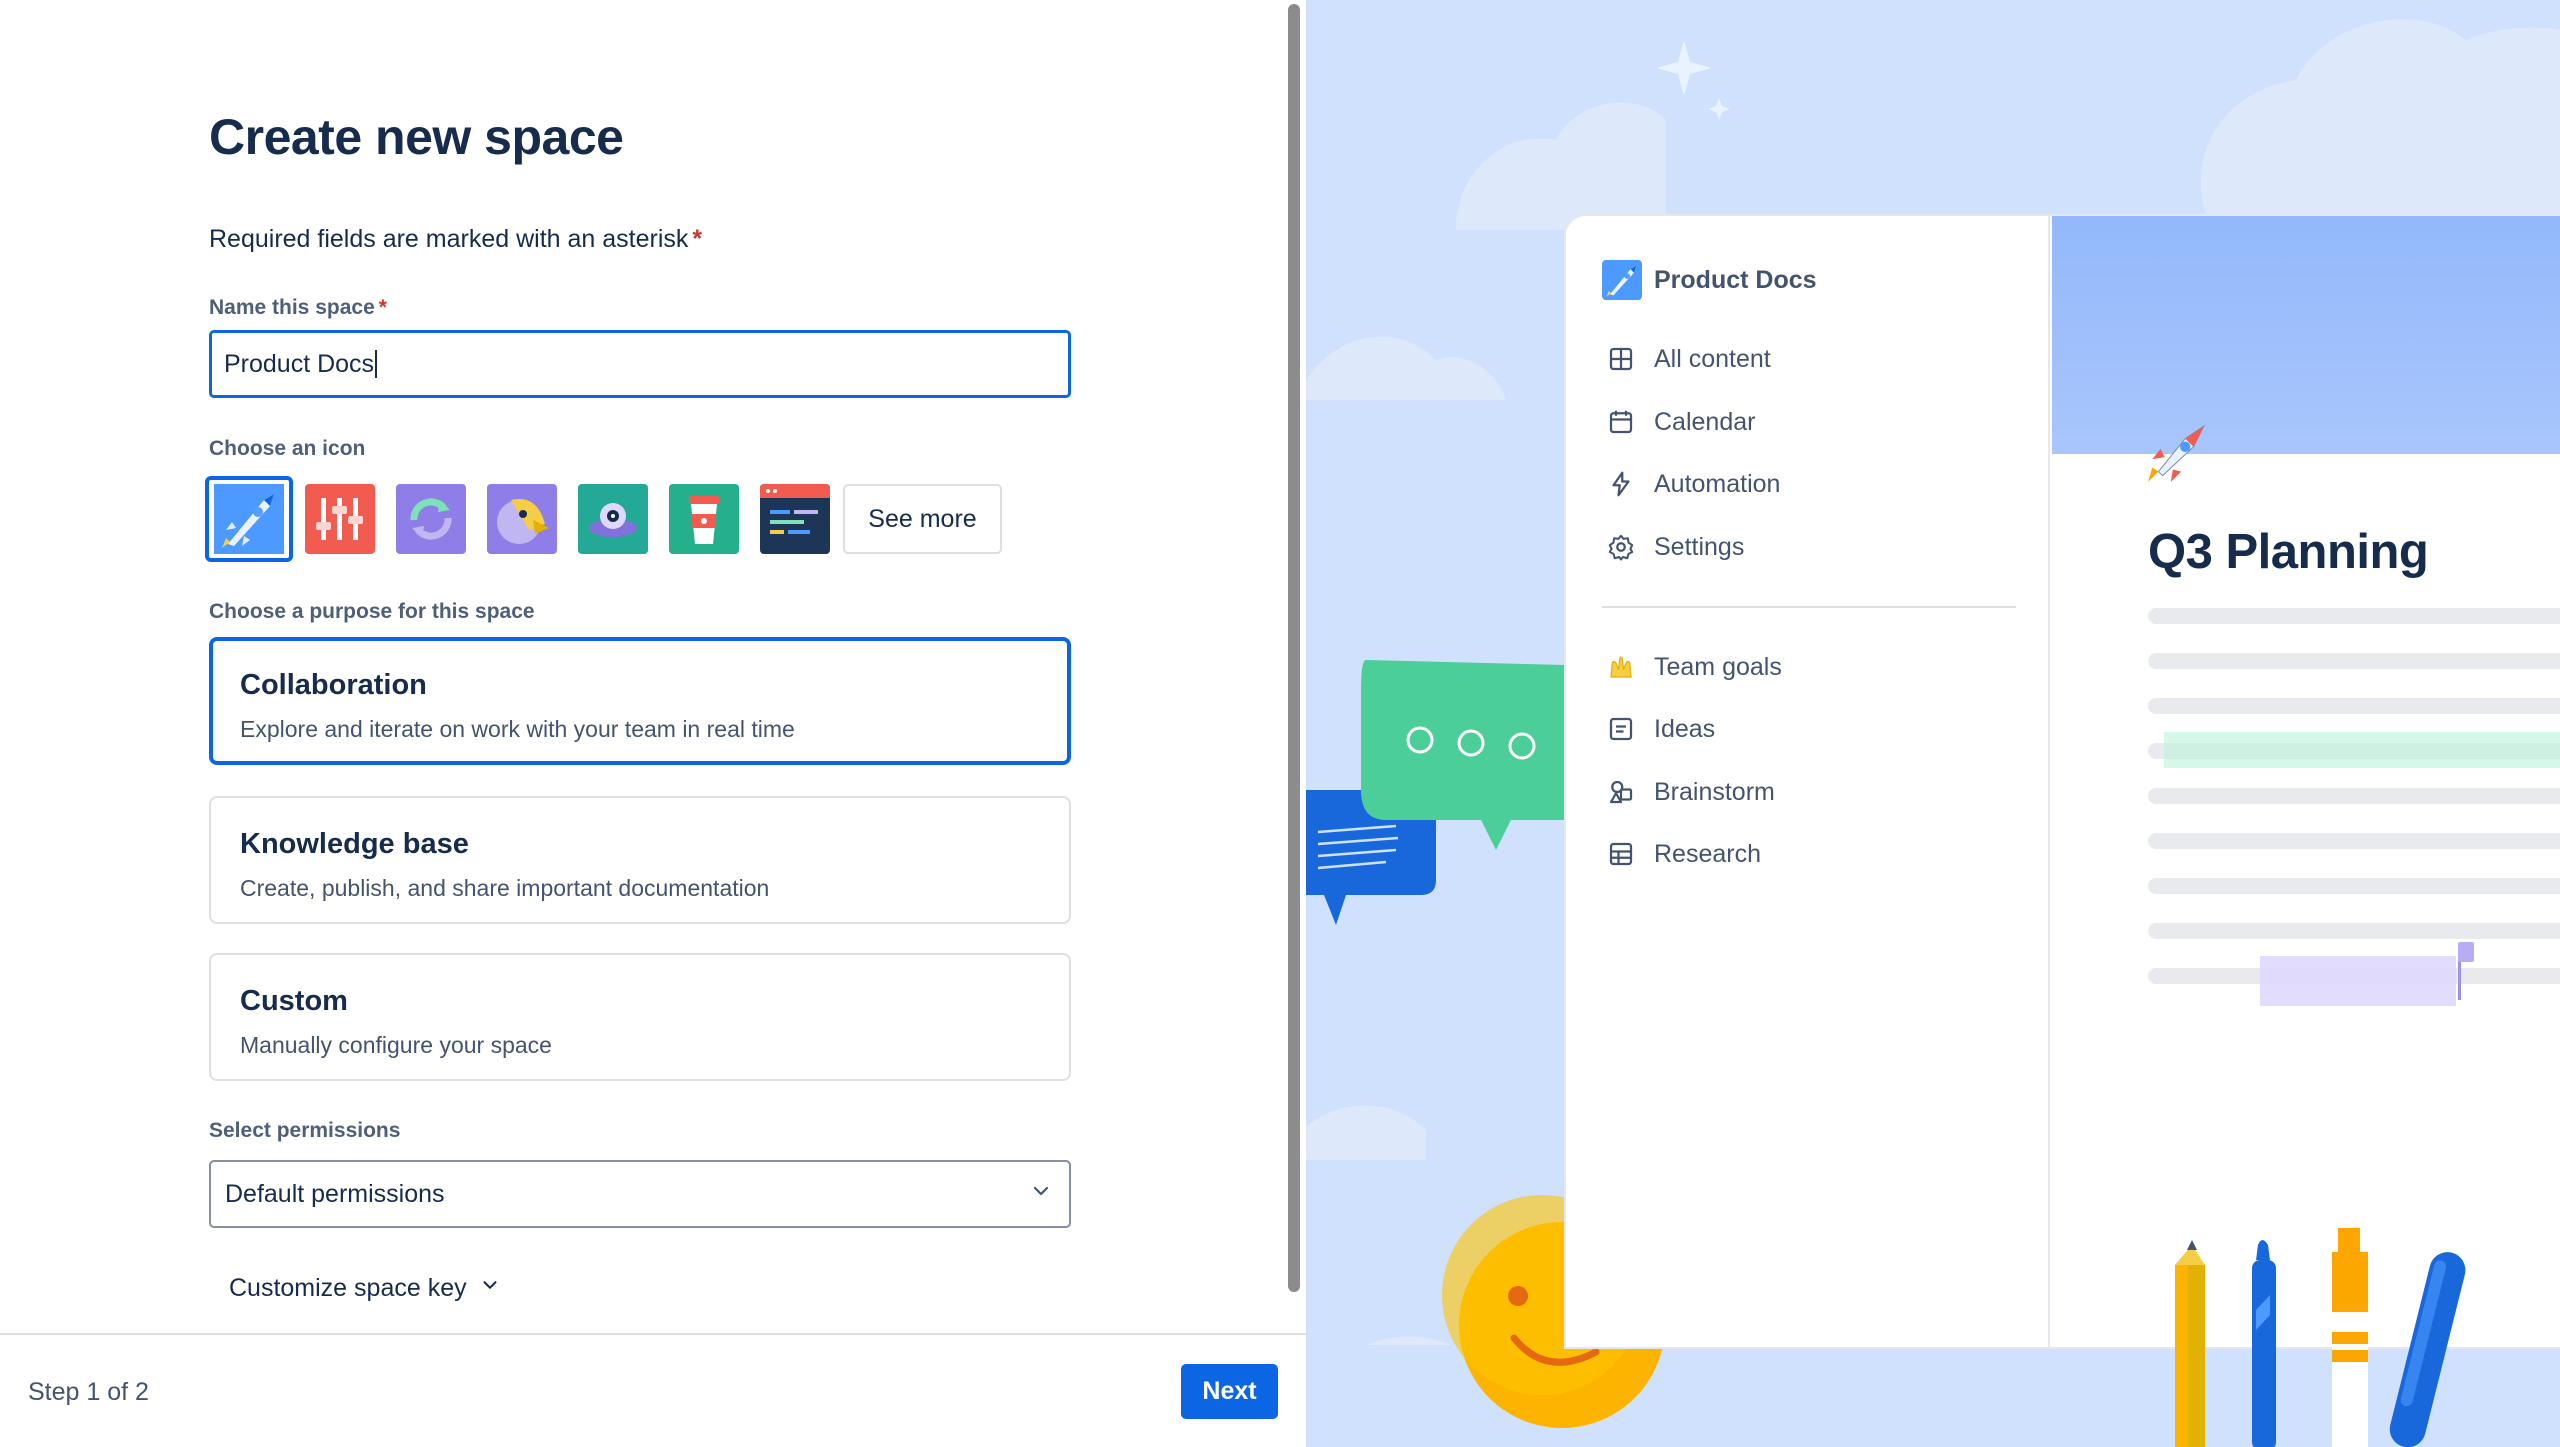 This screenshot has width=2560, height=1447. Describe the element at coordinates (1621, 854) in the screenshot. I see `table-icon` at that location.